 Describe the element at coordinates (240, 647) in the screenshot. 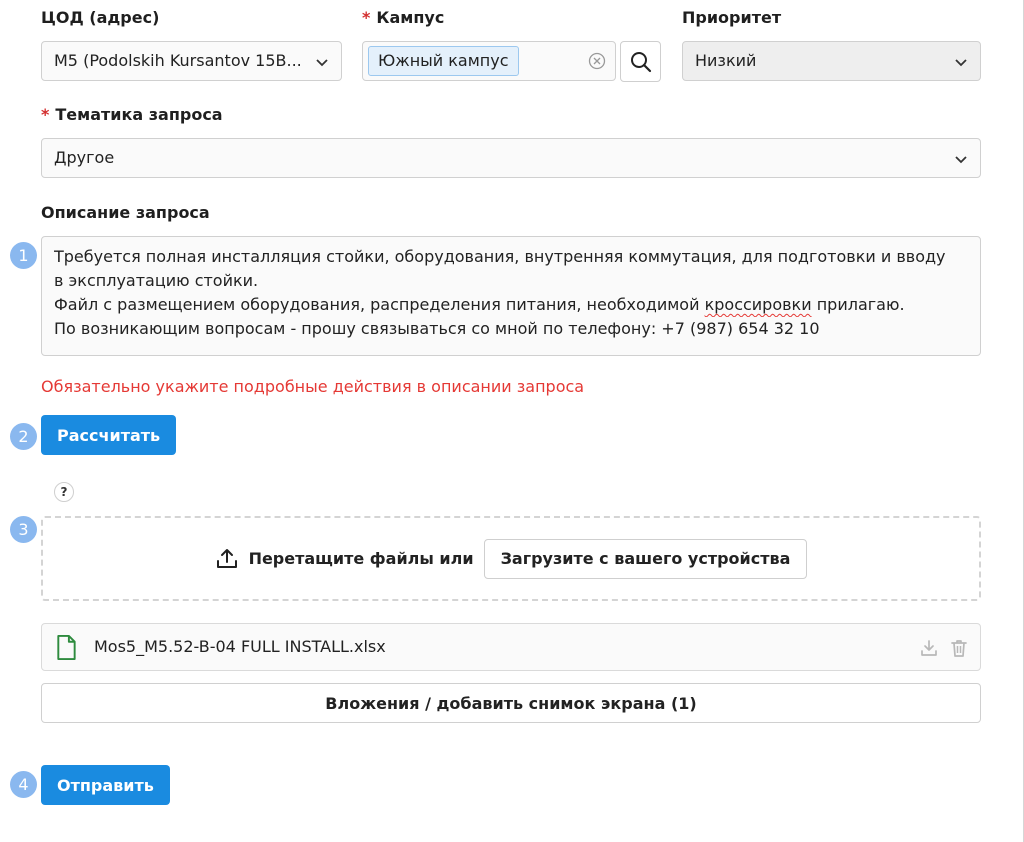

I see `file-name: Mos5_M5.52-B-04 FULL INSTALL.xlsx` at that location.